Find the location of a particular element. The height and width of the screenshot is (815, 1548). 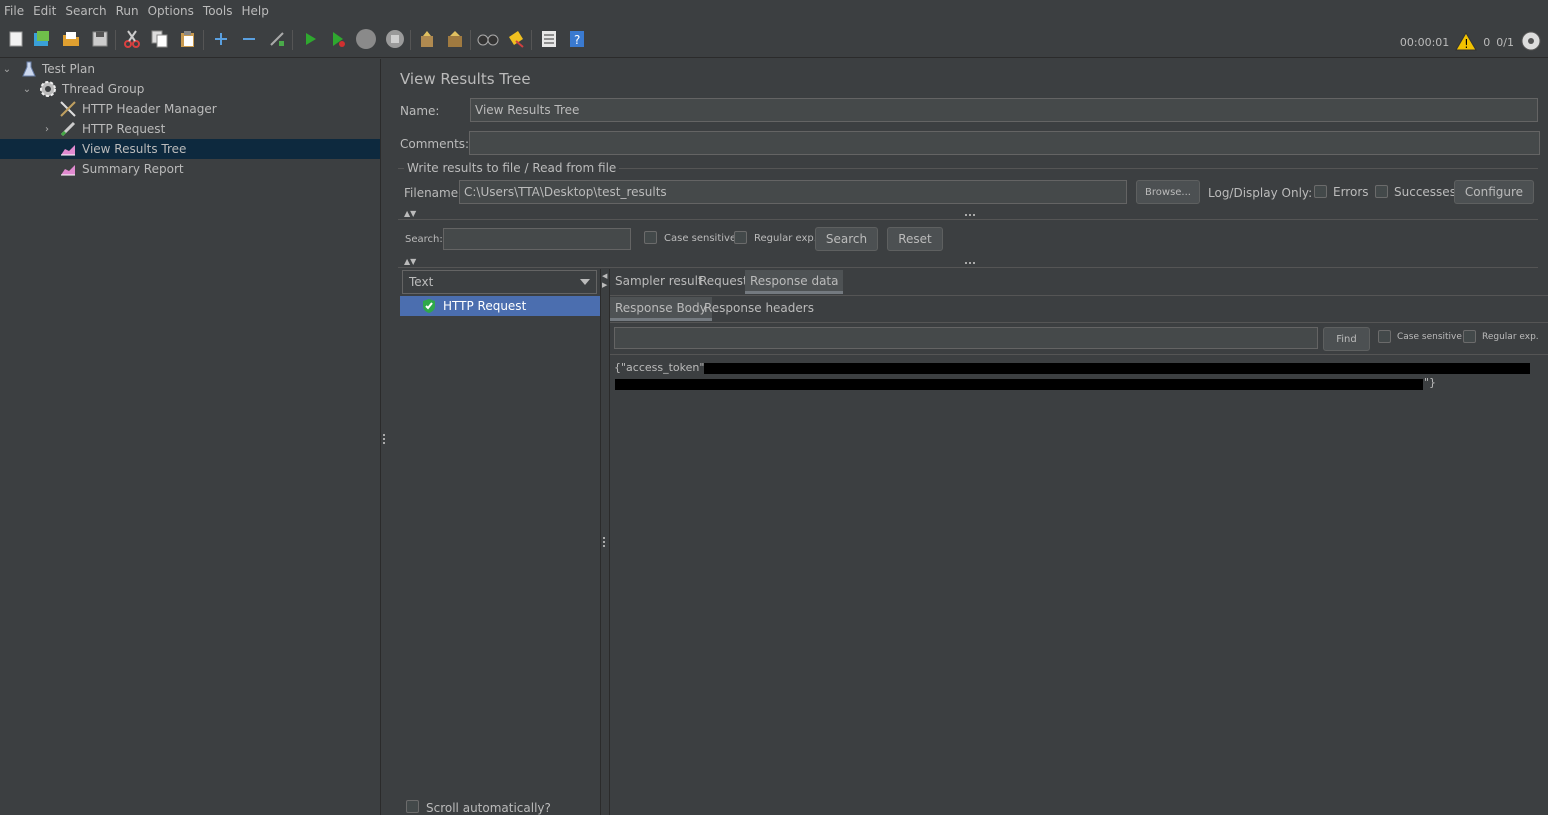

menu-options: Options is located at coordinates (171, 11).